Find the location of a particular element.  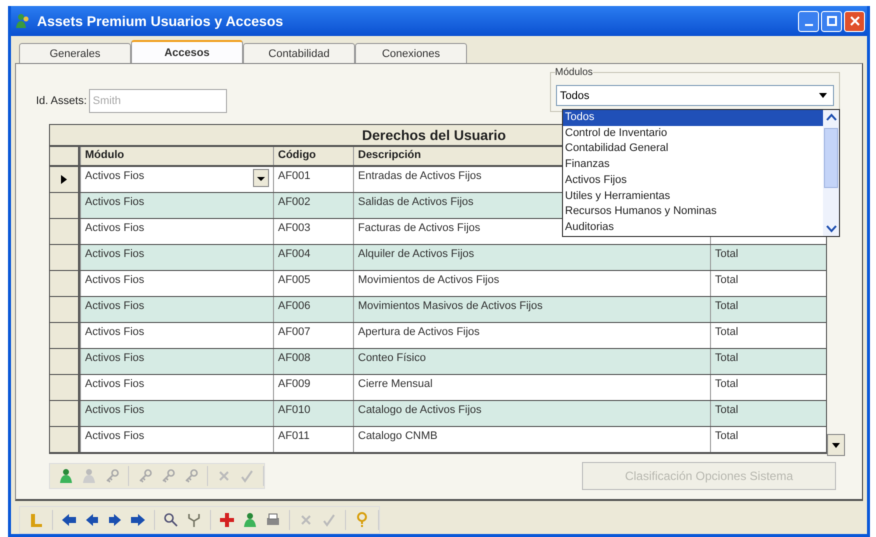

table-cell: AF001 is located at coordinates (313, 179).